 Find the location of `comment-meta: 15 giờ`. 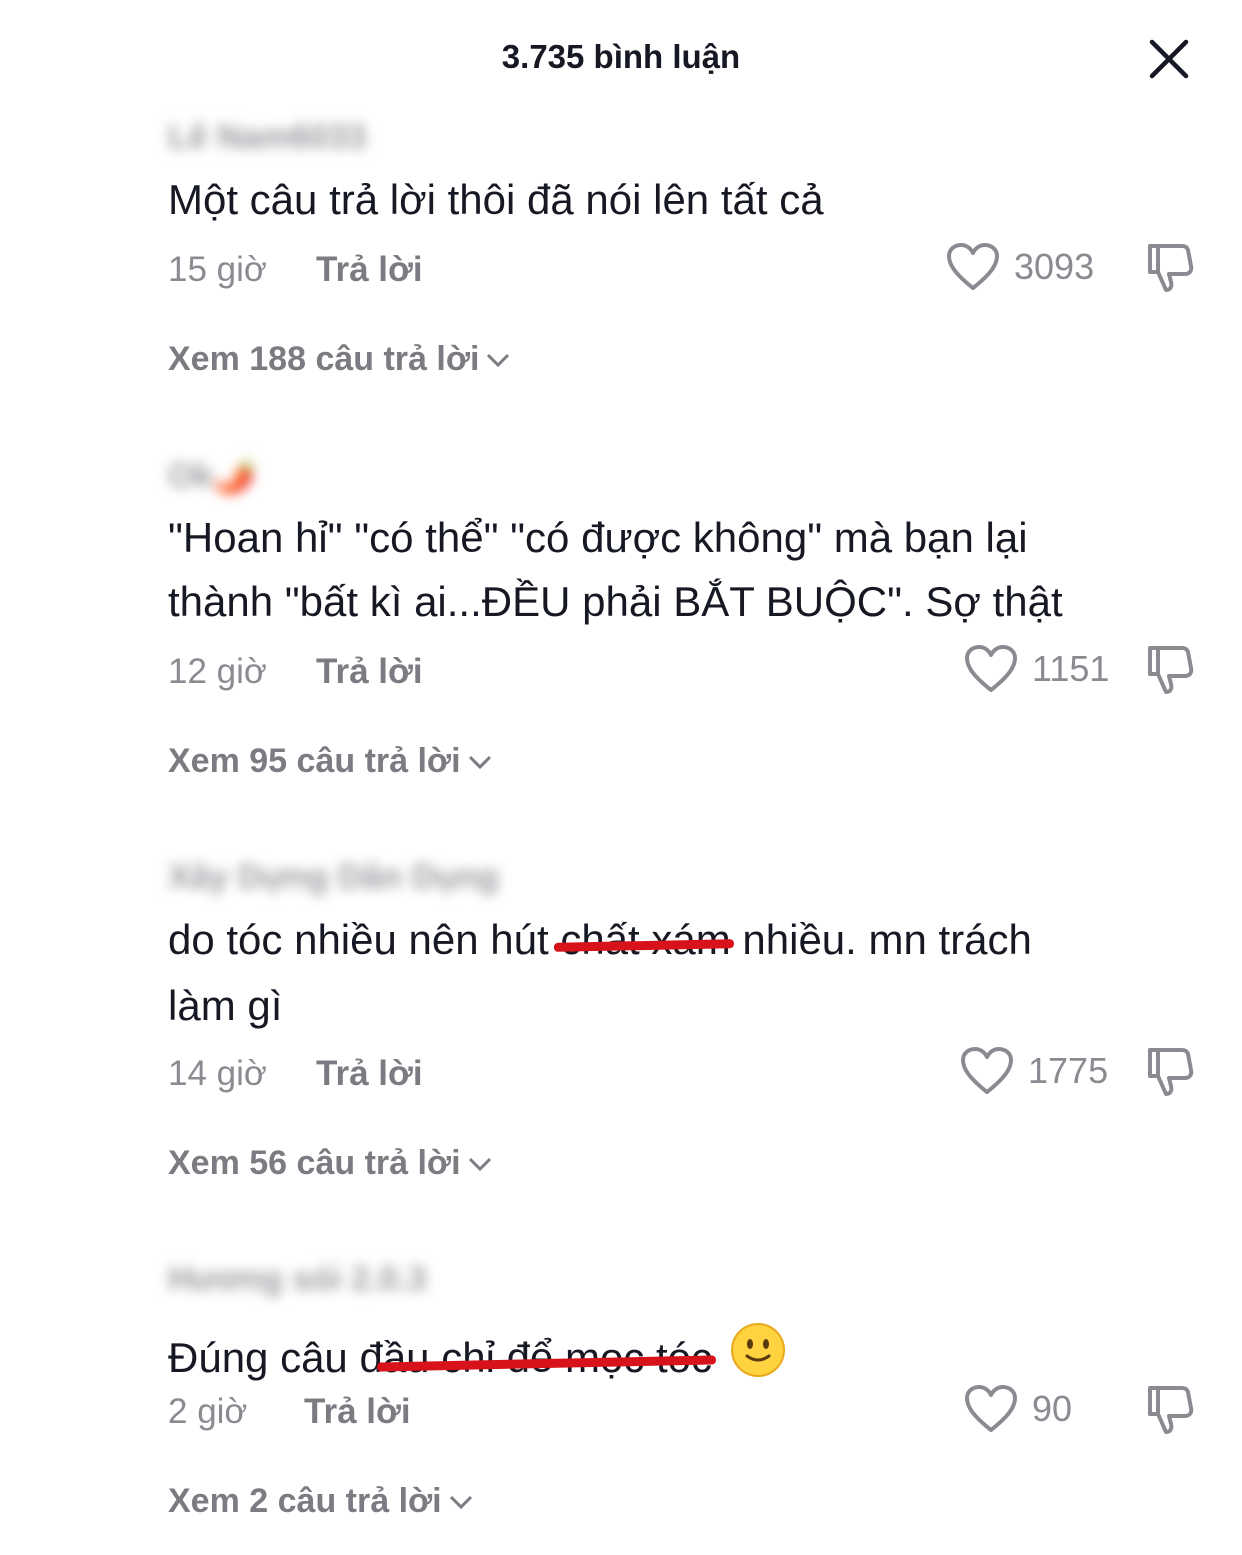

comment-meta: 15 giờ is located at coordinates (217, 270).